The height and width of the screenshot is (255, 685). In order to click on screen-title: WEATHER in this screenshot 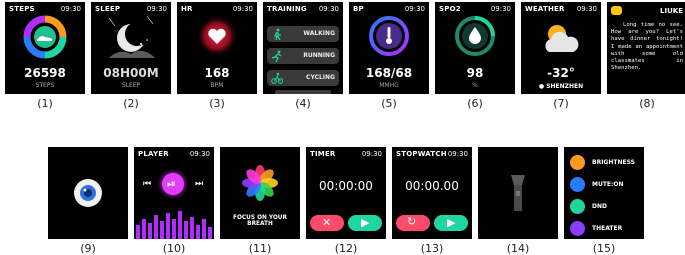, I will do `click(545, 9)`.